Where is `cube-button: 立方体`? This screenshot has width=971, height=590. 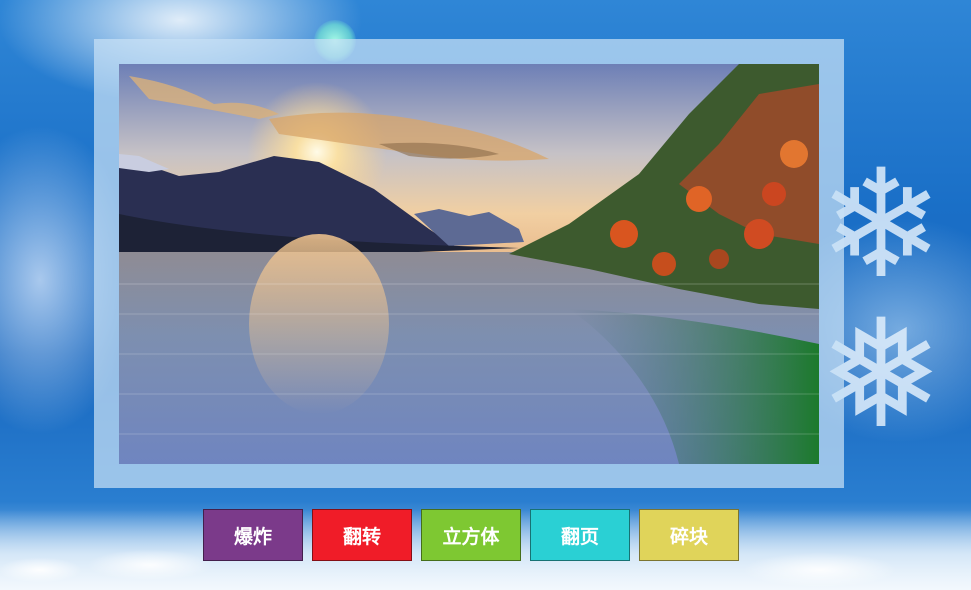
cube-button: 立方体 is located at coordinates (471, 535).